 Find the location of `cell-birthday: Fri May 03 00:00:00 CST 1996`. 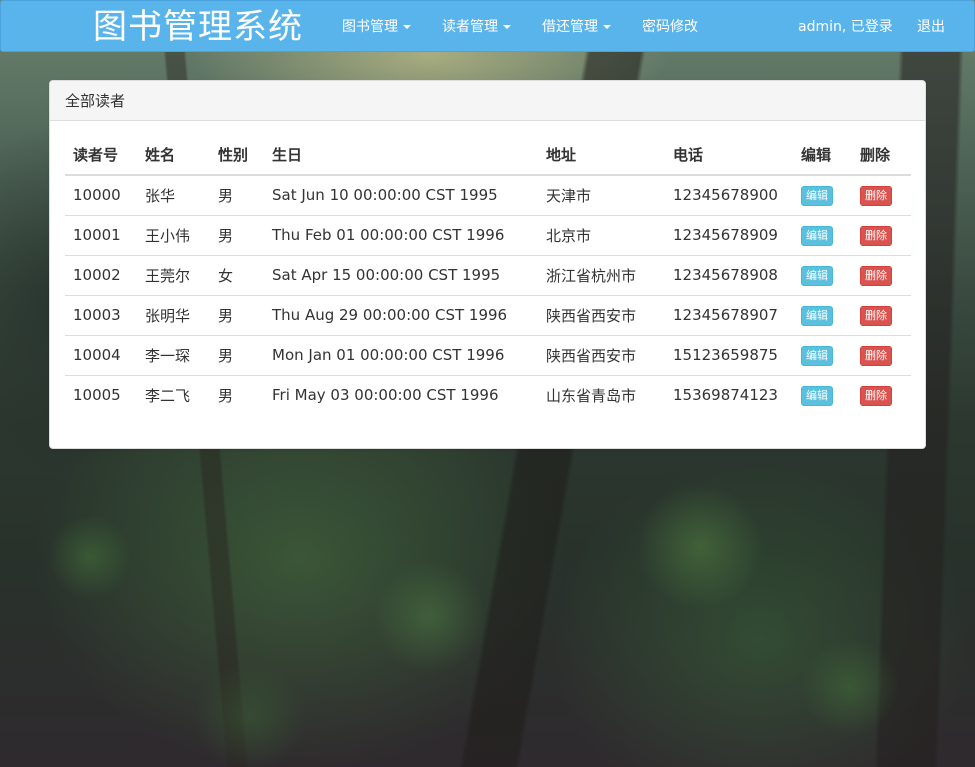

cell-birthday: Fri May 03 00:00:00 CST 1996 is located at coordinates (401, 394).